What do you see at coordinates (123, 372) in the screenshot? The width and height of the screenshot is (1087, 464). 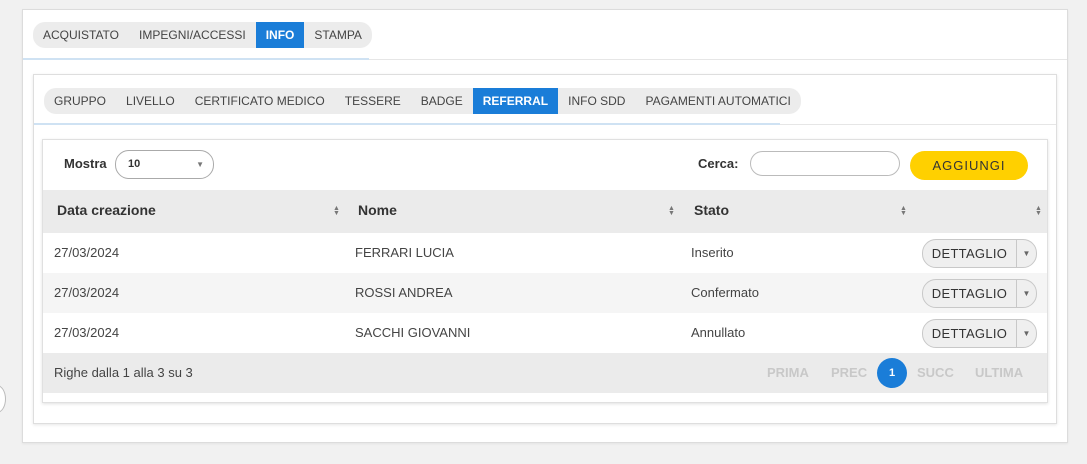 I see `rows-info: Righe dalla 1 alla 3 su 3` at bounding box center [123, 372].